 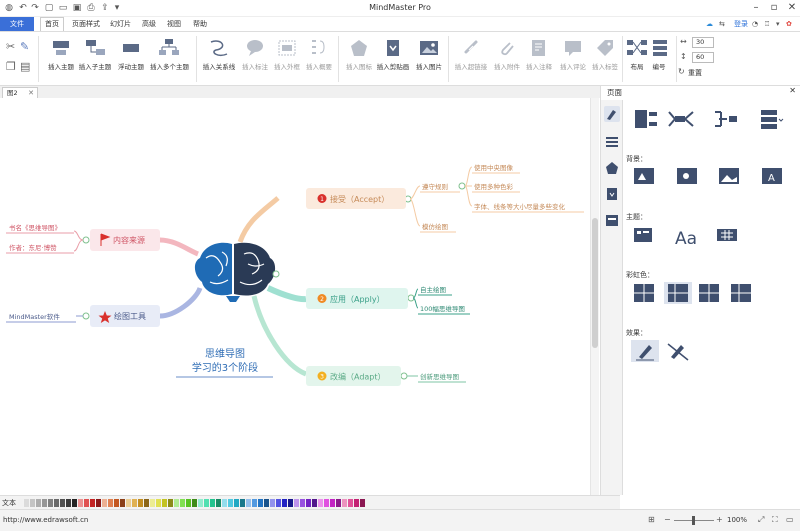 What do you see at coordinates (612, 194) in the screenshot?
I see `clipart-tab-icon` at bounding box center [612, 194].